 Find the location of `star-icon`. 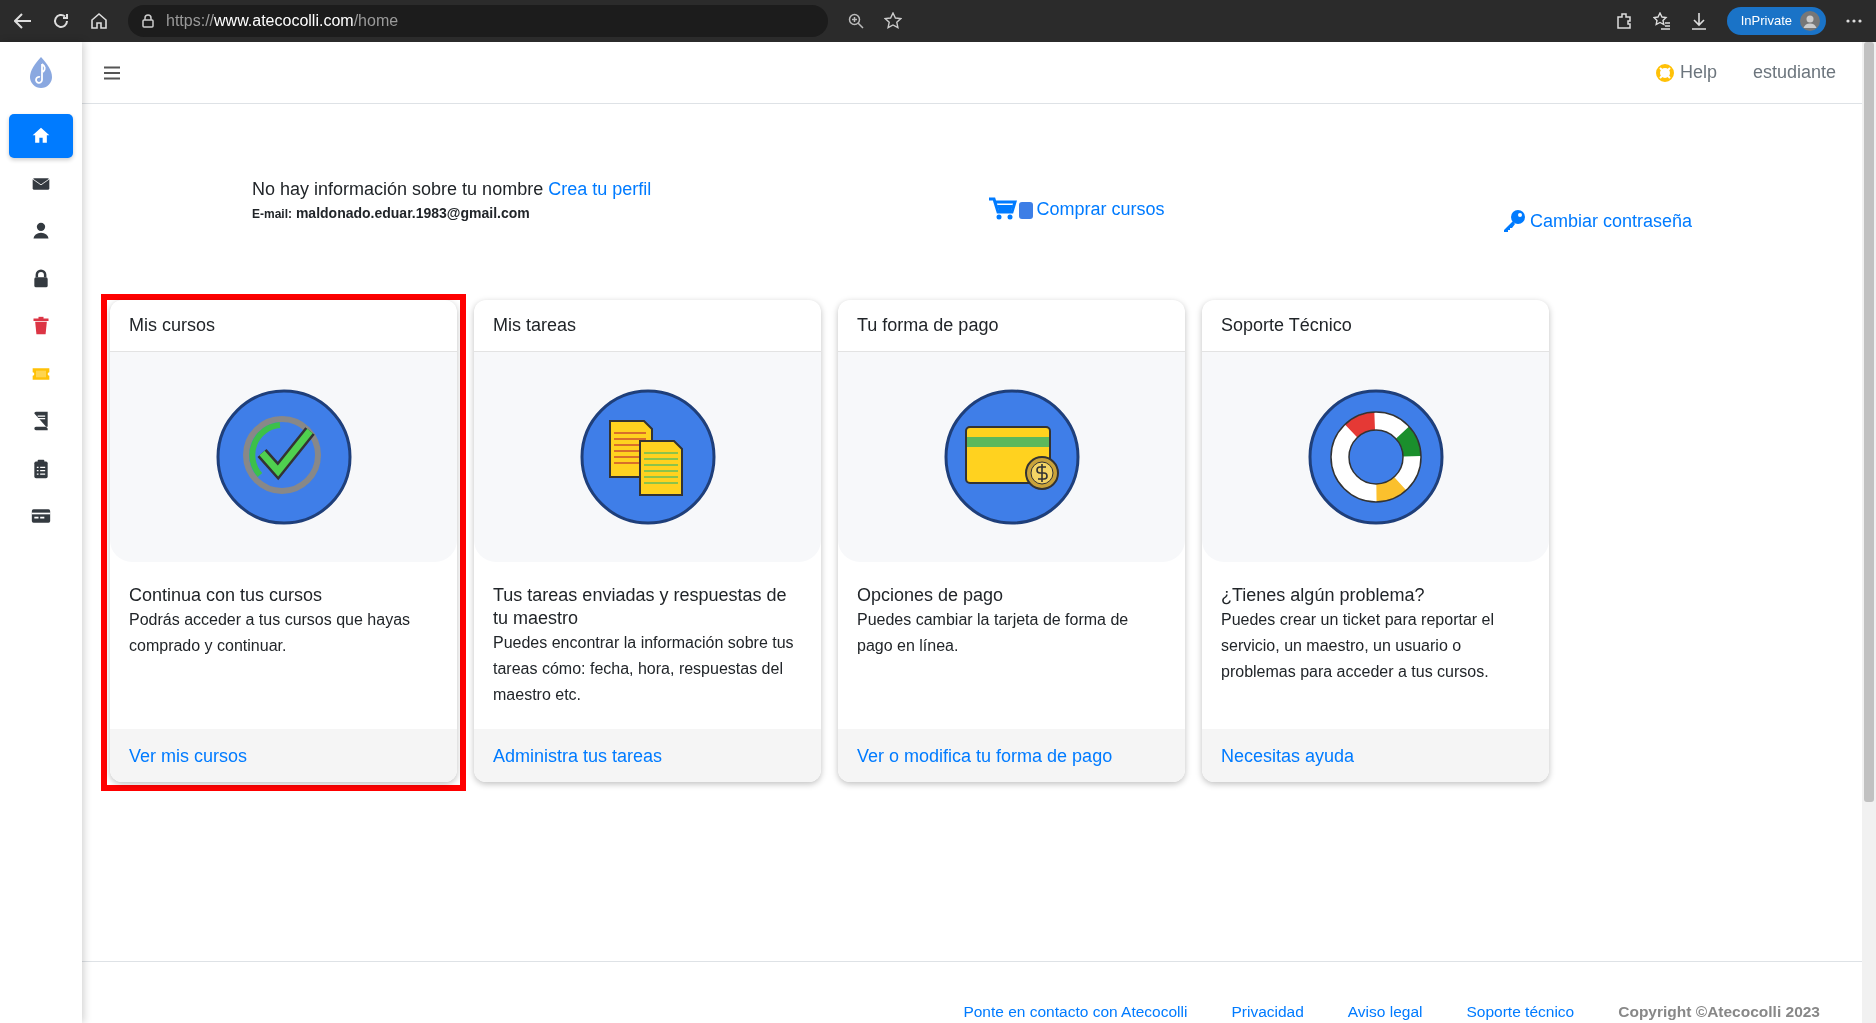

star-icon is located at coordinates (893, 21).